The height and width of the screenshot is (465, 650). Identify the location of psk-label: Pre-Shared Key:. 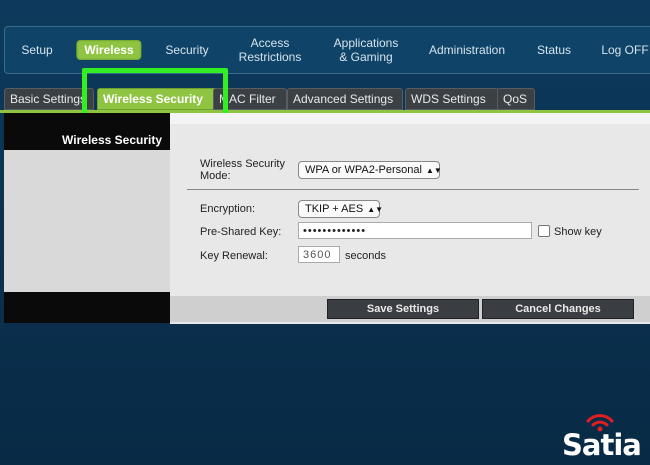
(241, 232).